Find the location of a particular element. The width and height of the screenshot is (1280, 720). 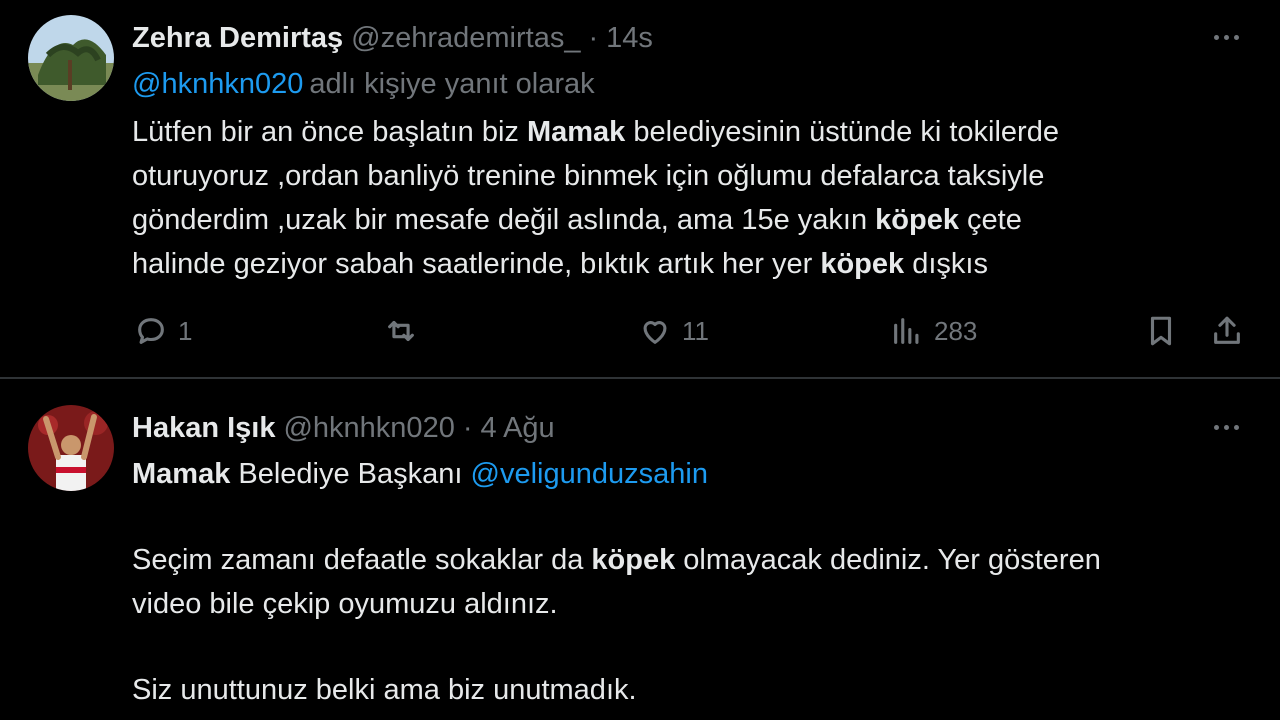

timestamp: 4 Ağu is located at coordinates (518, 428).